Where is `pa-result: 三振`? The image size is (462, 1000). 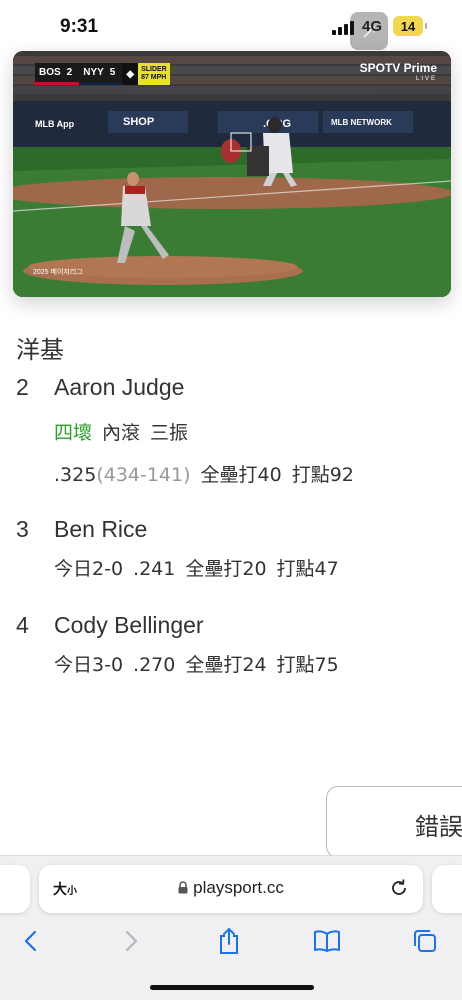 pa-result: 三振 is located at coordinates (169, 433).